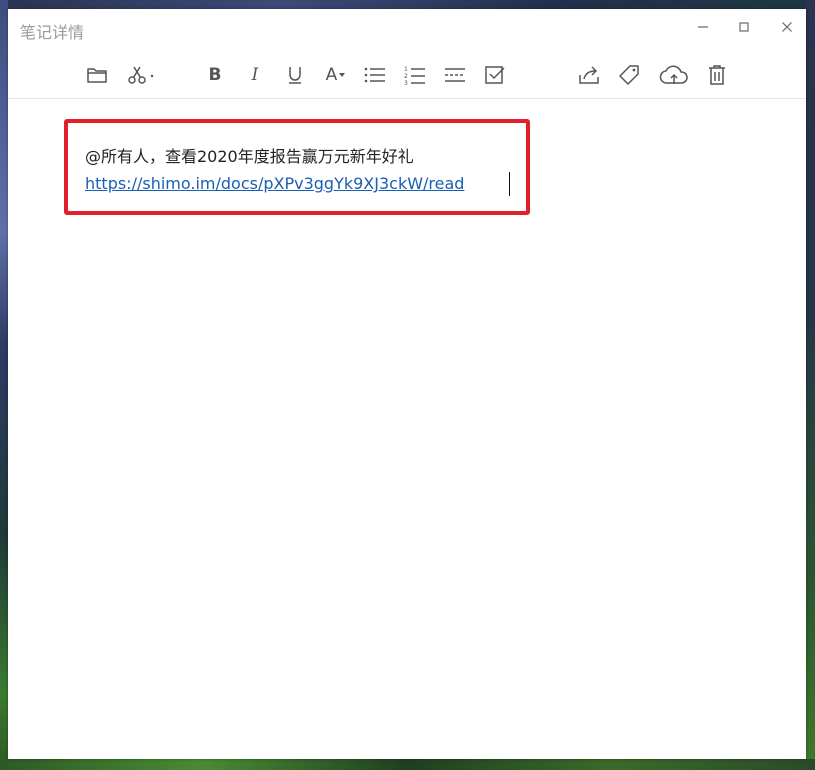 This screenshot has width=815, height=770. I want to click on underline-icon, so click(295, 75).